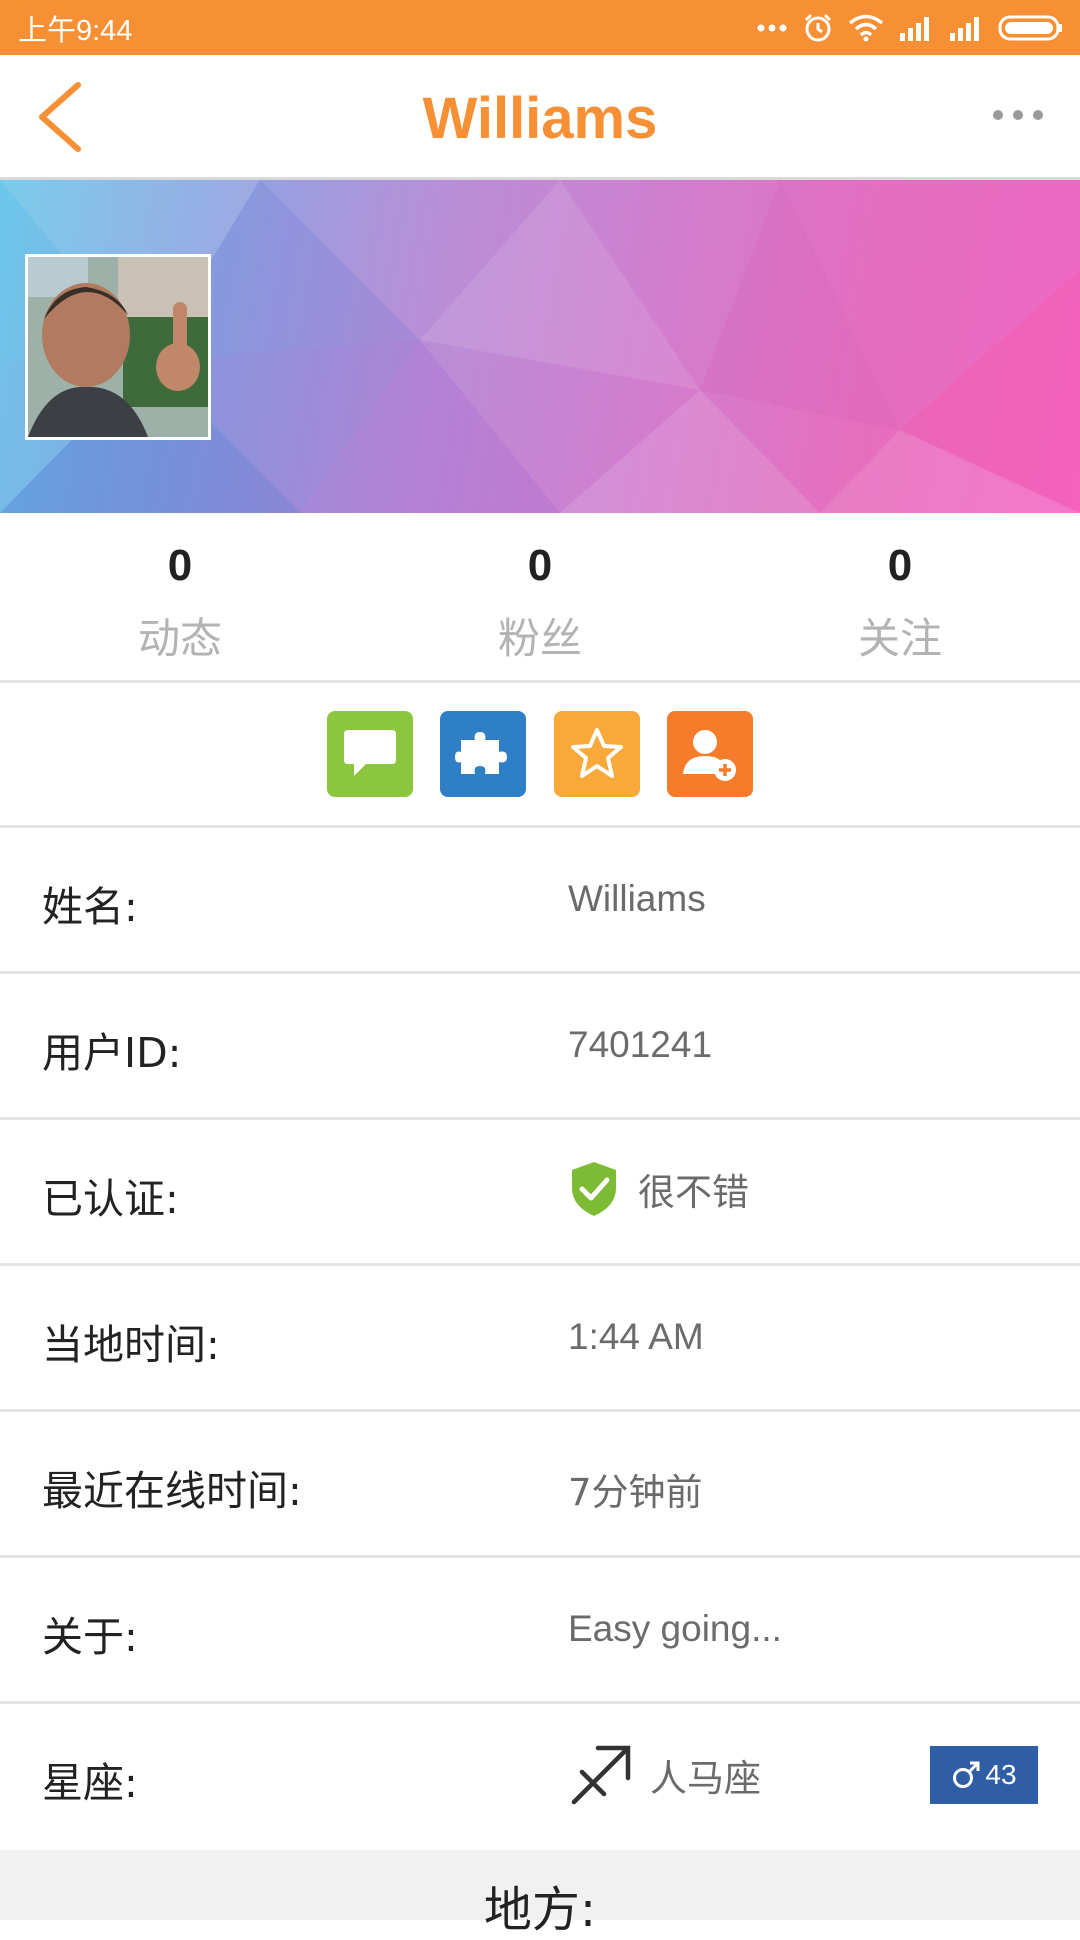  What do you see at coordinates (540, 1777) in the screenshot?
I see `row-zodiac: 星座: 人马座 43` at bounding box center [540, 1777].